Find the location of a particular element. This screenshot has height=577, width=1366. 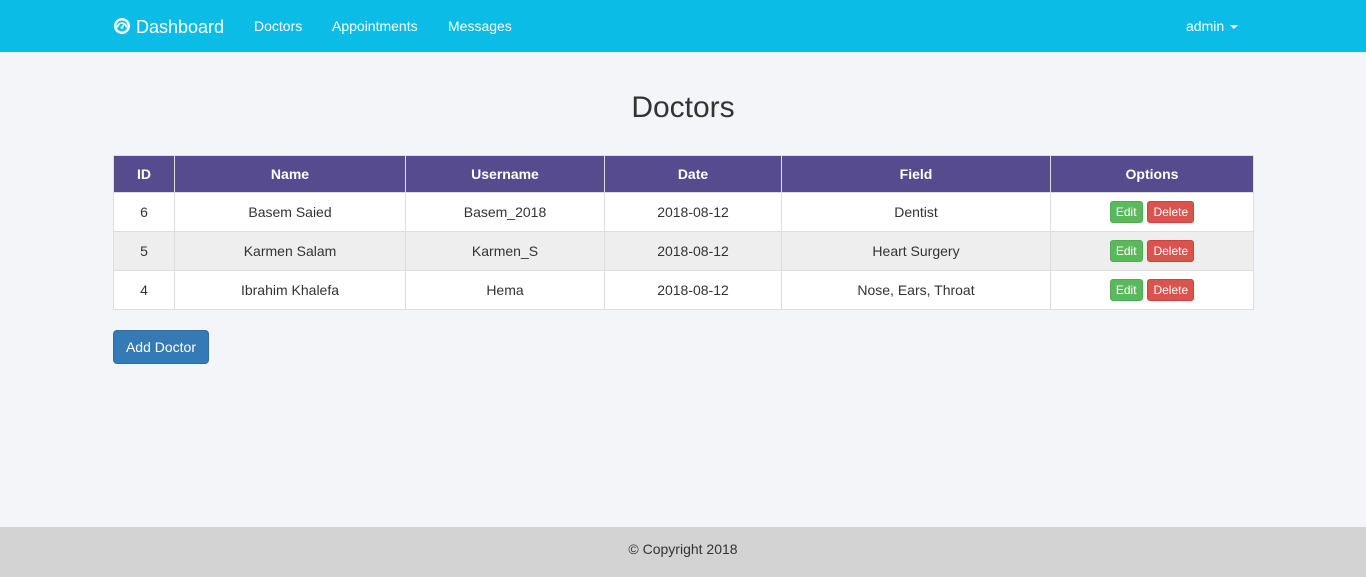

brand-link: Dashboard is located at coordinates (168, 27).